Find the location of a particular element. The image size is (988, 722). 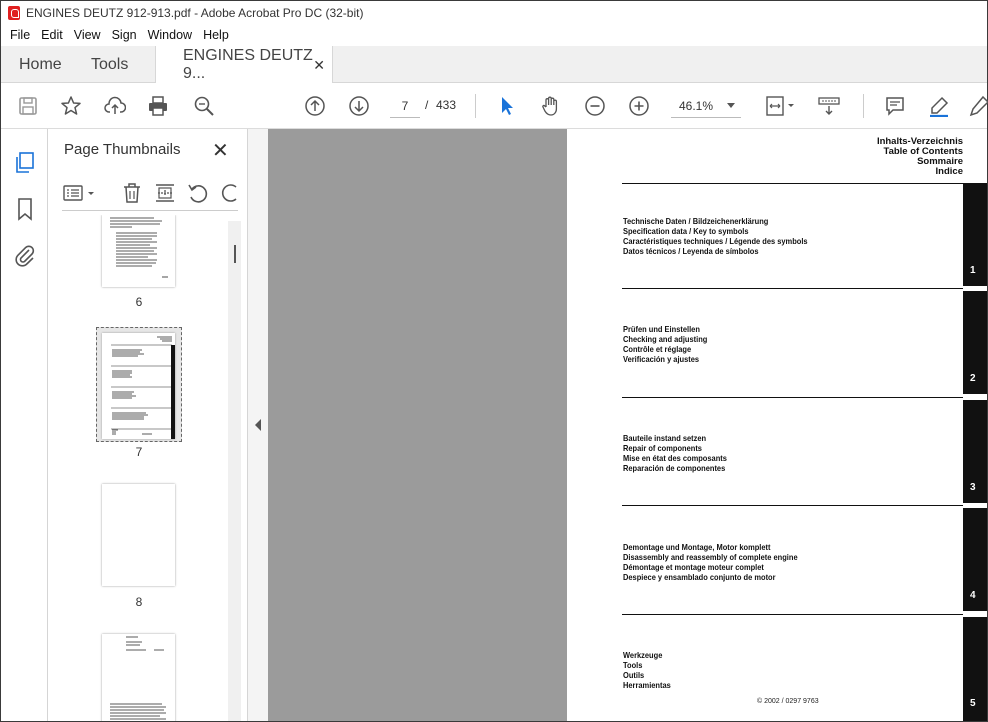

thumbnail-toolbar is located at coordinates (150, 193).